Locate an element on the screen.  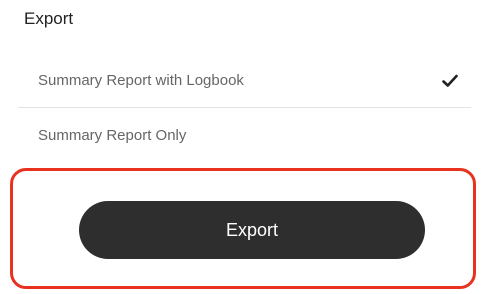
option-label: Summary Report with Logbook is located at coordinates (141, 80).